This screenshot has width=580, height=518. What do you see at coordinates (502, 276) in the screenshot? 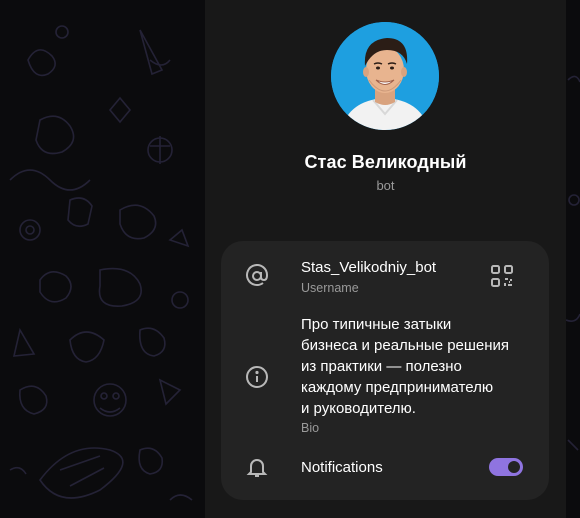
I see `qr-code-icon` at bounding box center [502, 276].